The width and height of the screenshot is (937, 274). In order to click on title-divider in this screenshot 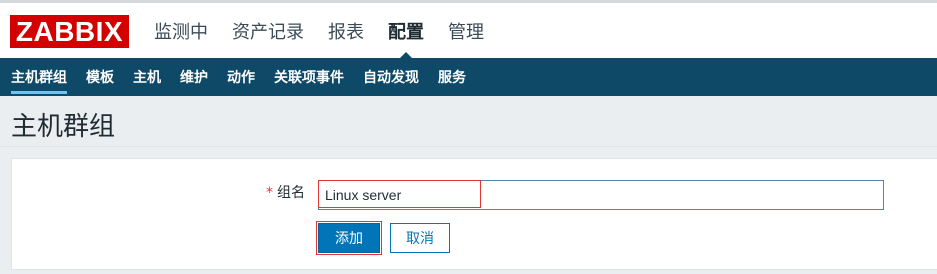, I will do `click(468, 146)`.